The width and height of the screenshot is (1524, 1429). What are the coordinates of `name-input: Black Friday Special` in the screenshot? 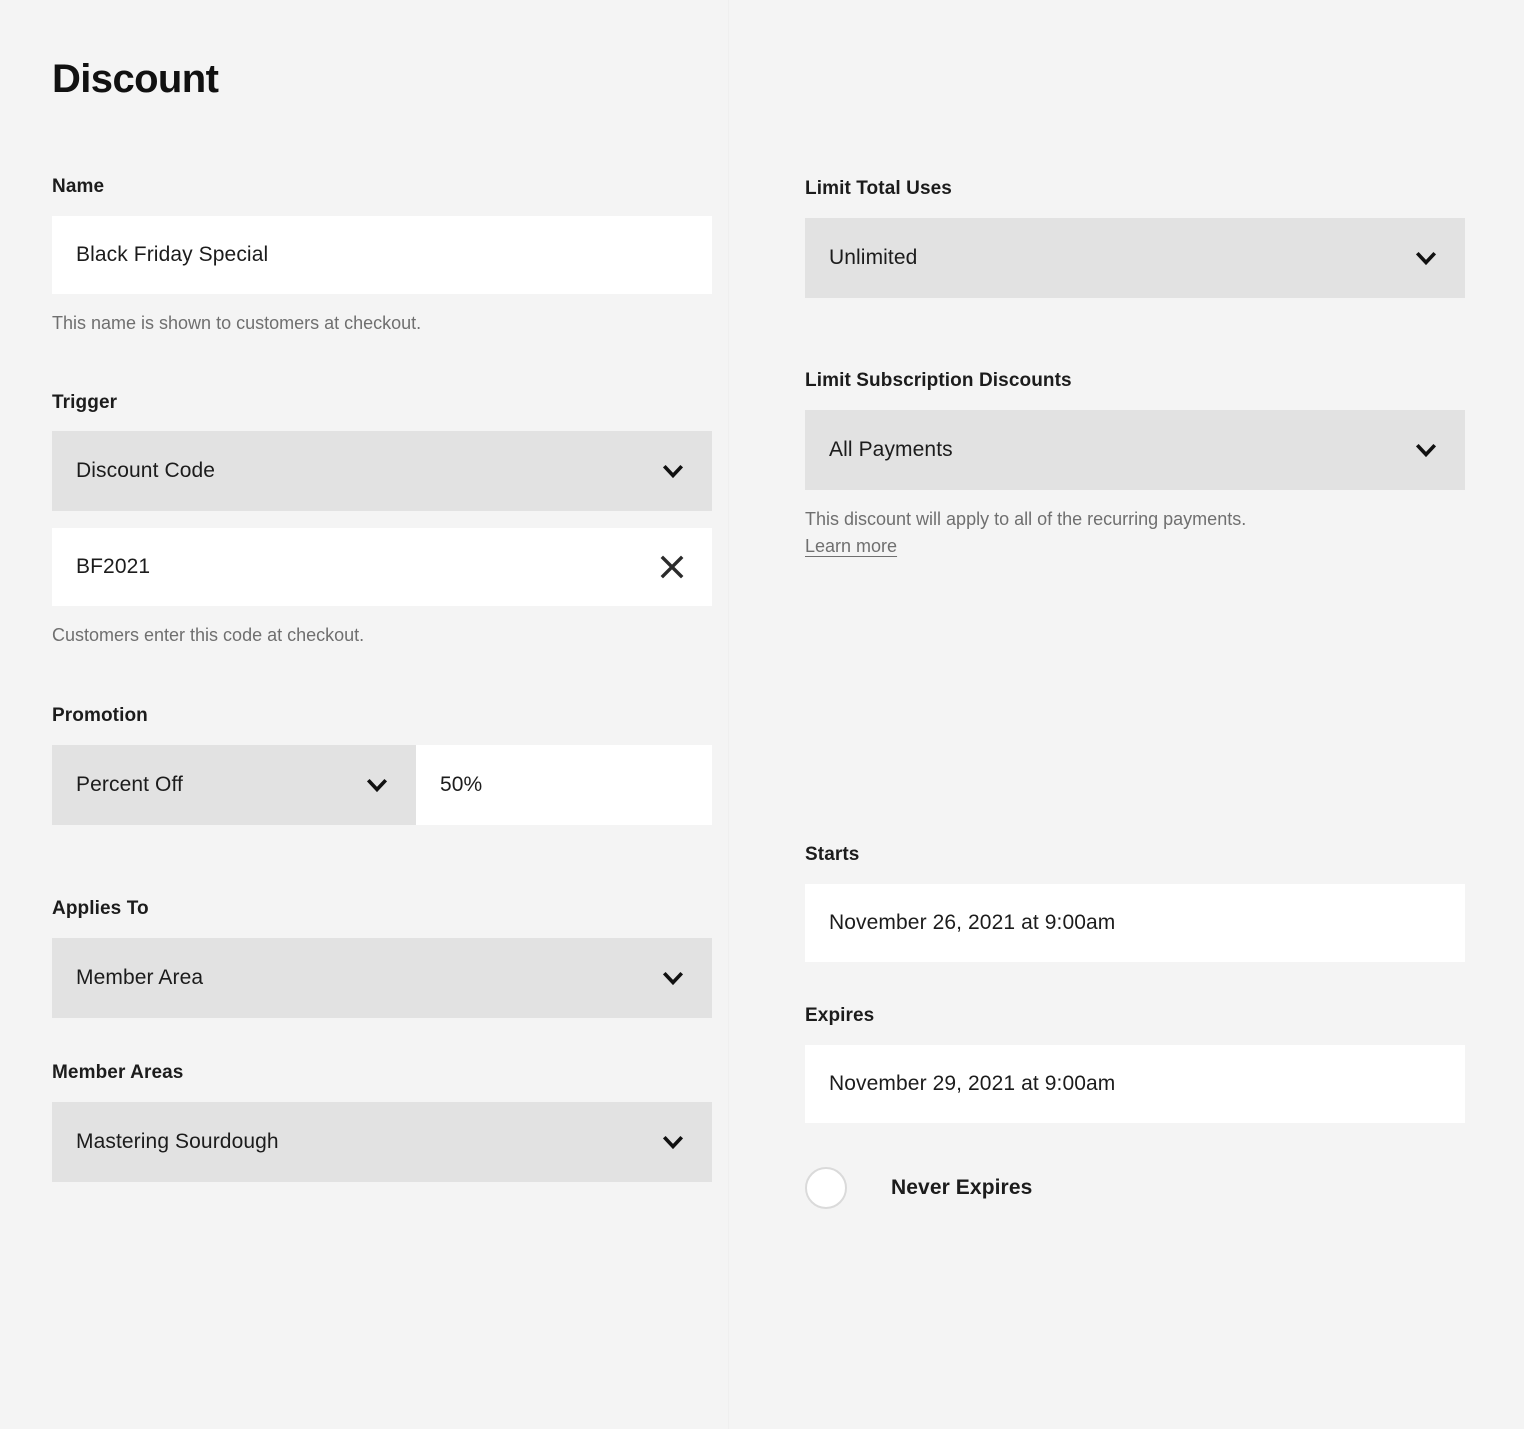 It's located at (382, 254).